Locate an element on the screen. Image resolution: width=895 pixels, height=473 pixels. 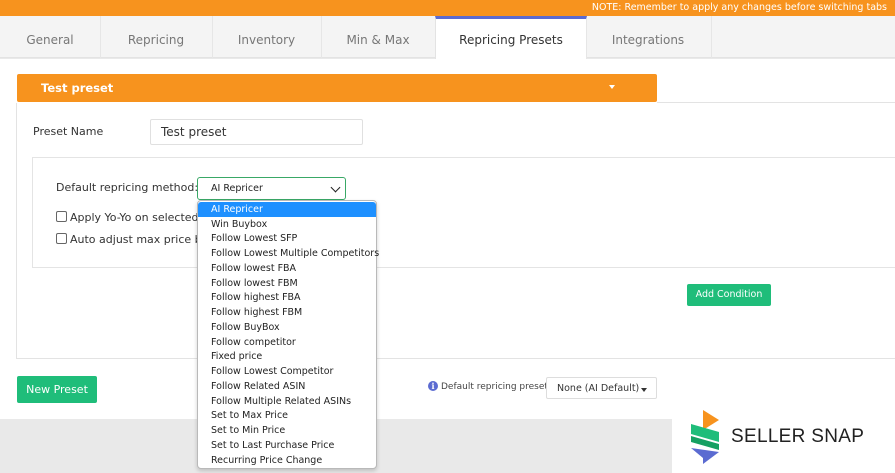
dropdown-option: Set to Last Purchase Price is located at coordinates (287, 445).